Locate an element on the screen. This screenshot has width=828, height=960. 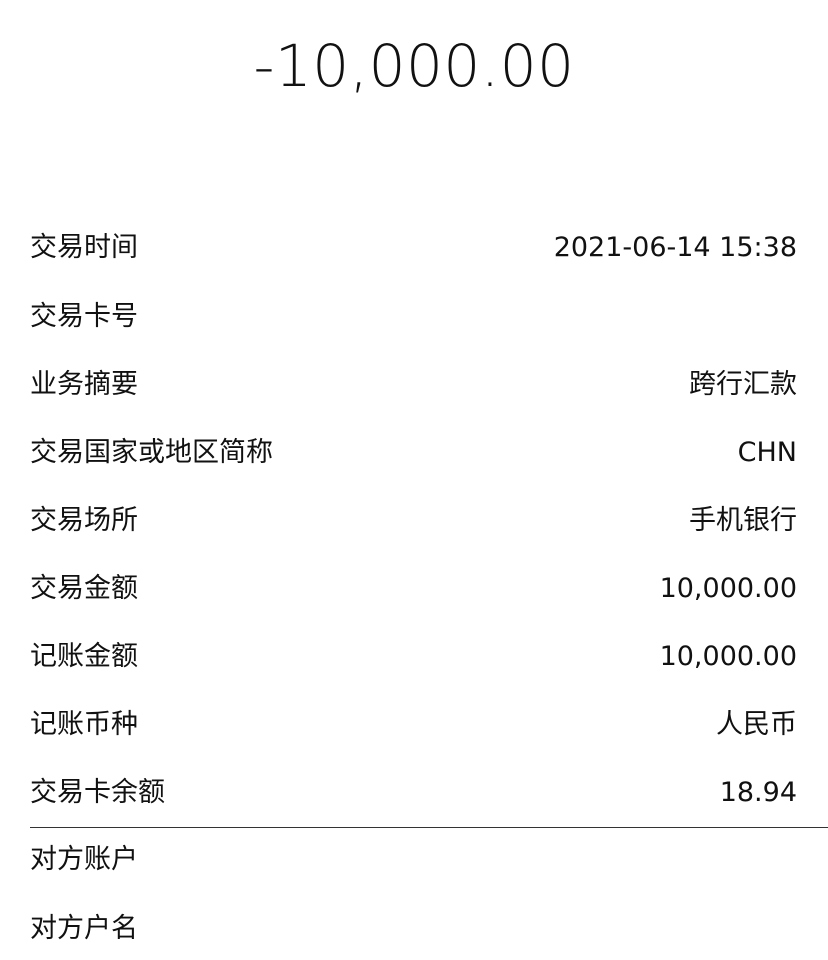
detail-value: 2021-06-14 15:38 is located at coordinates (675, 247).